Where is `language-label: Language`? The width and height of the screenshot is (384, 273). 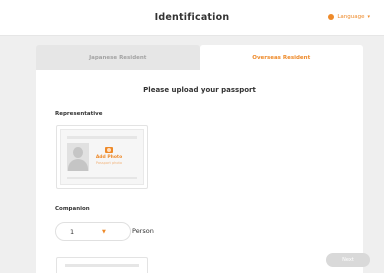
language-label: Language is located at coordinates (351, 17).